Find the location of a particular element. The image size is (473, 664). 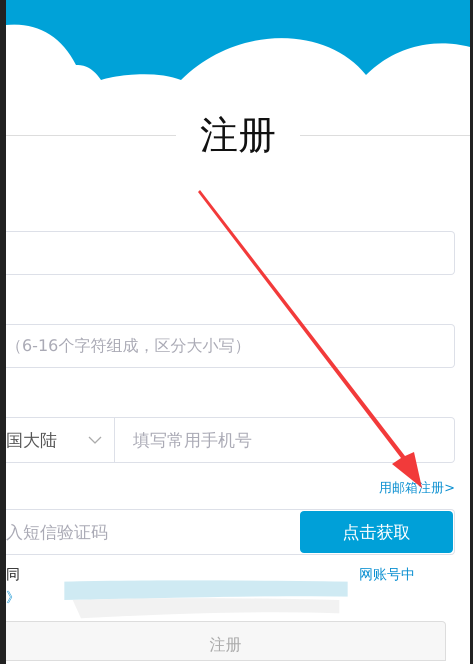

agreement-link: 网账号中 is located at coordinates (387, 575).